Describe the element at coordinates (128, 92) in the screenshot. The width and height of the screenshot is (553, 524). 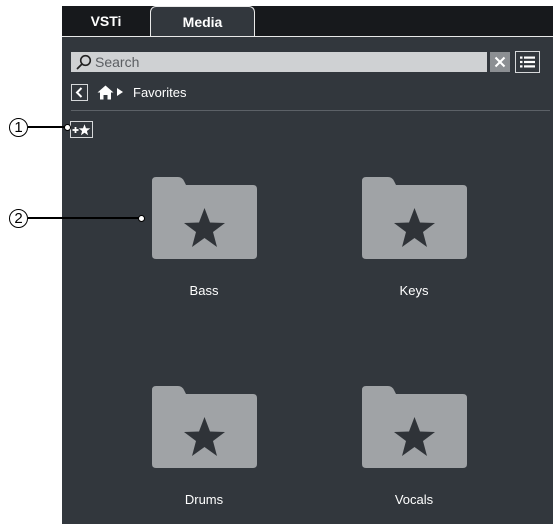
I see `breadcrumb: Favorites` at that location.